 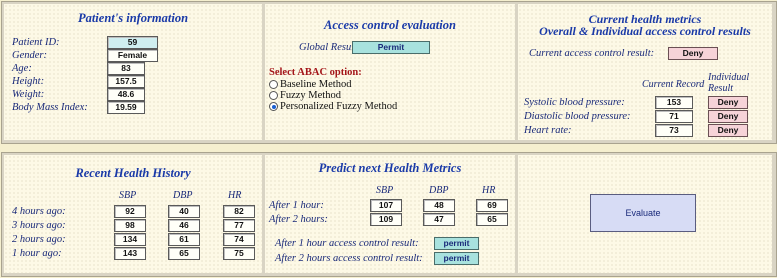 What do you see at coordinates (577, 116) in the screenshot?
I see `diastolic-label: Diastolic blood pressure:` at bounding box center [577, 116].